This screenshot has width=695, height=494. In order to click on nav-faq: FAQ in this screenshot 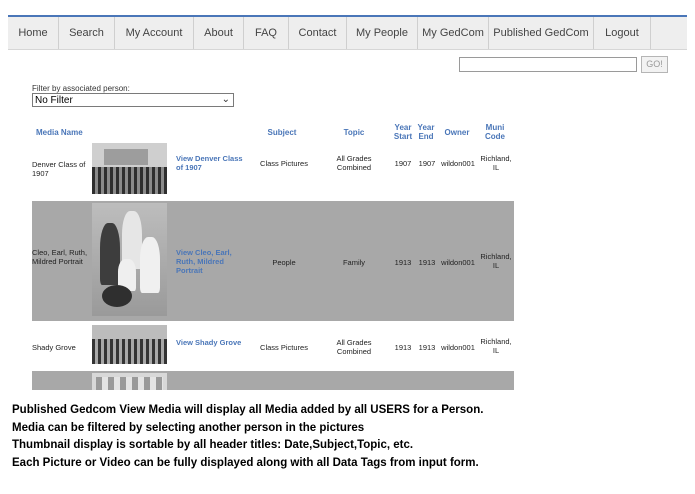, I will do `click(266, 33)`.